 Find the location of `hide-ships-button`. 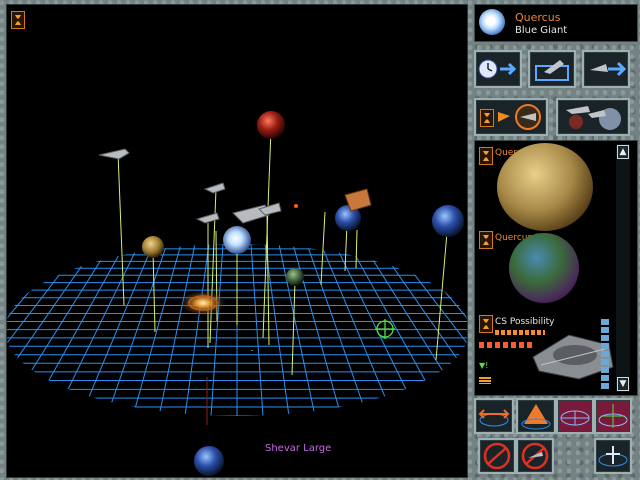

hide-ships-button is located at coordinates (497, 456).